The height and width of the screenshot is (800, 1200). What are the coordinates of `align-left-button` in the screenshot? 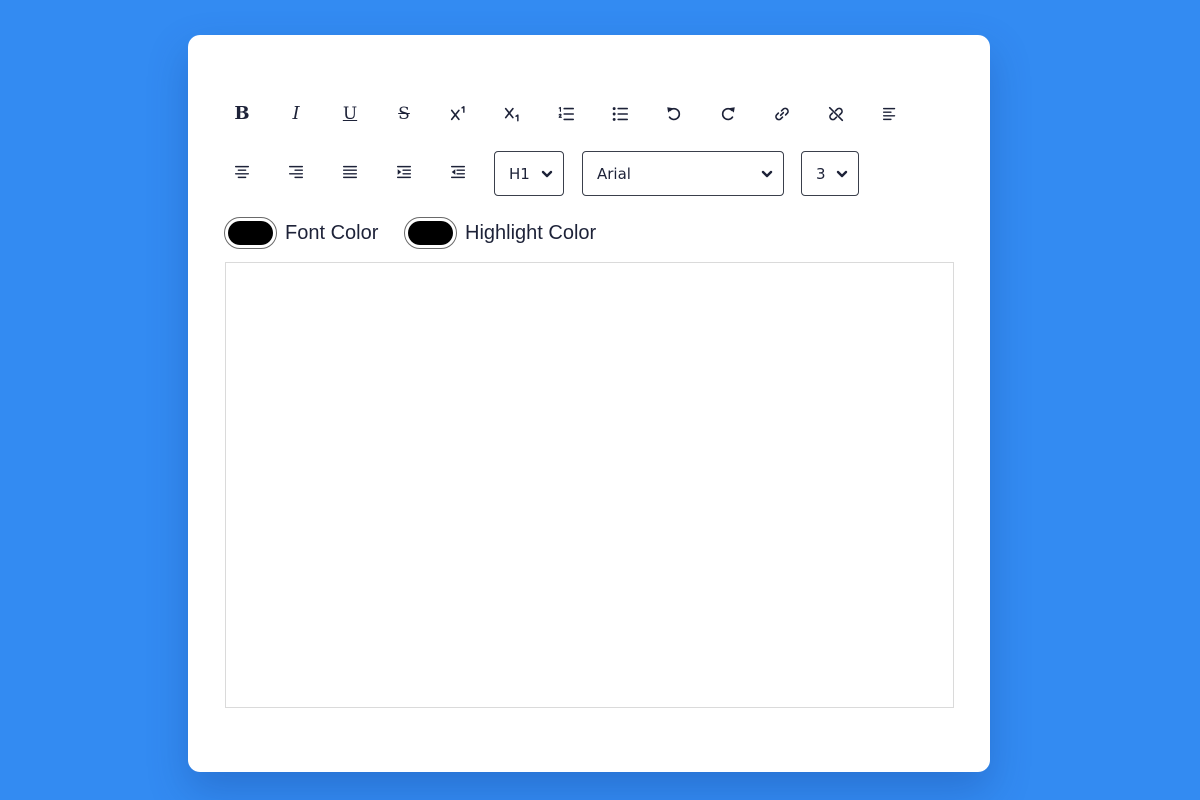 It's located at (890, 114).